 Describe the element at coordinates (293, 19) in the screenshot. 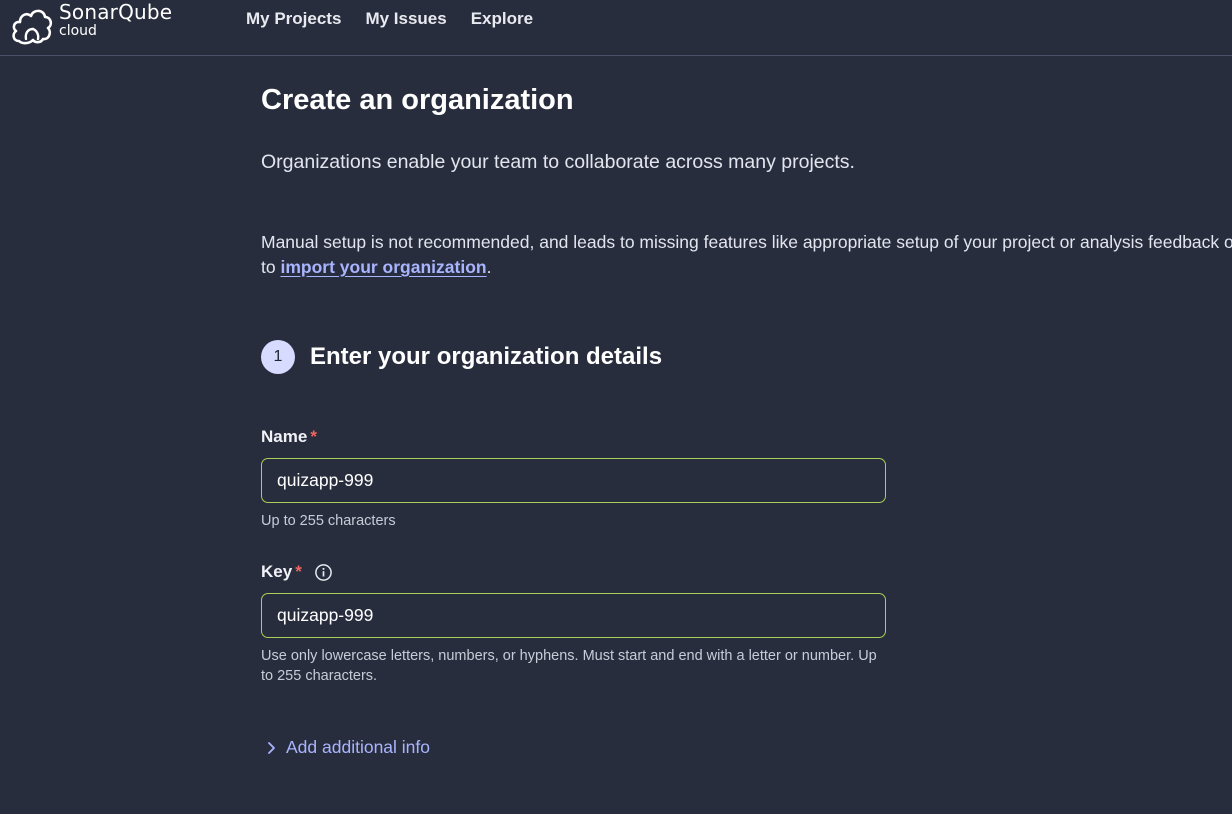

I see `nav-my-projects: My Projects` at that location.